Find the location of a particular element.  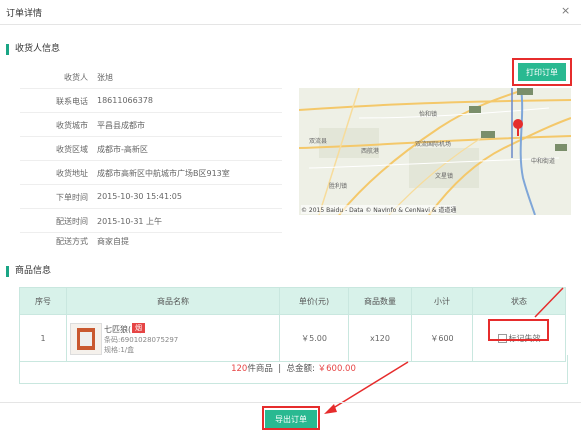

col-index: 序号 is located at coordinates (43, 301).